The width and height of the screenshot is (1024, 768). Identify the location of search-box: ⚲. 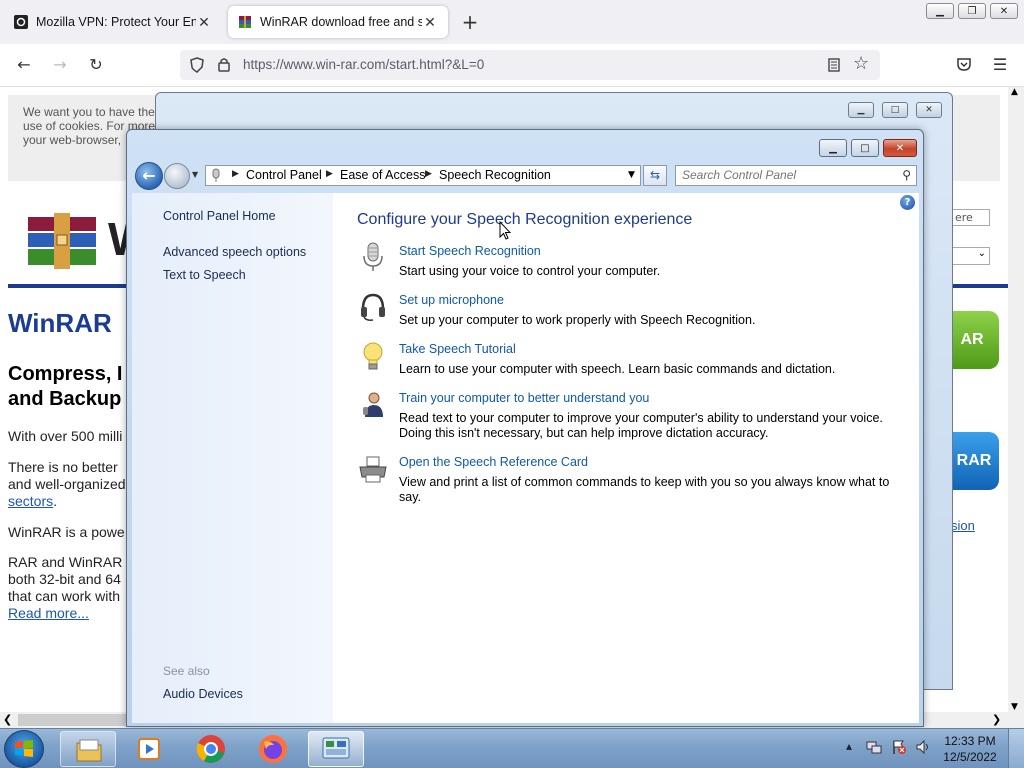
(796, 175).